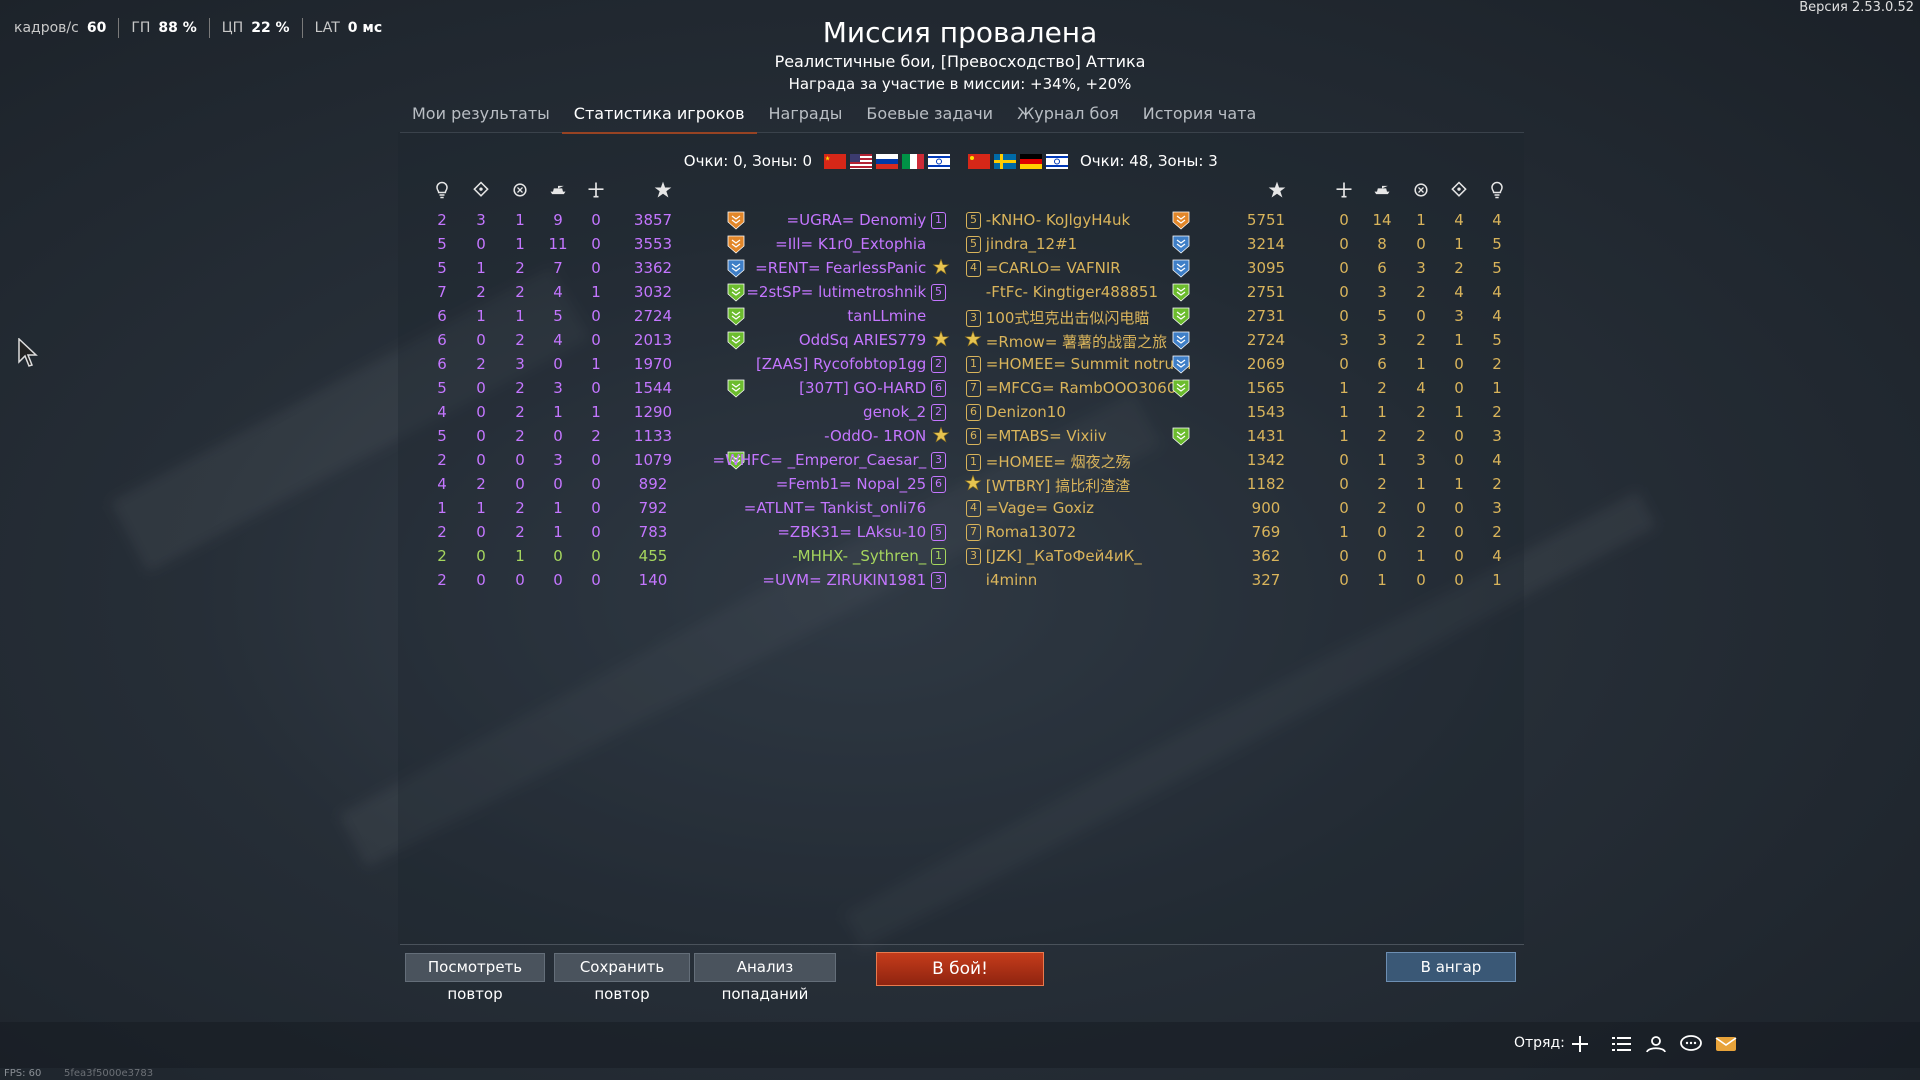 This screenshot has height=1080, width=1920. What do you see at coordinates (1068, 114) in the screenshot?
I see `tab-4: Журнал боя` at bounding box center [1068, 114].